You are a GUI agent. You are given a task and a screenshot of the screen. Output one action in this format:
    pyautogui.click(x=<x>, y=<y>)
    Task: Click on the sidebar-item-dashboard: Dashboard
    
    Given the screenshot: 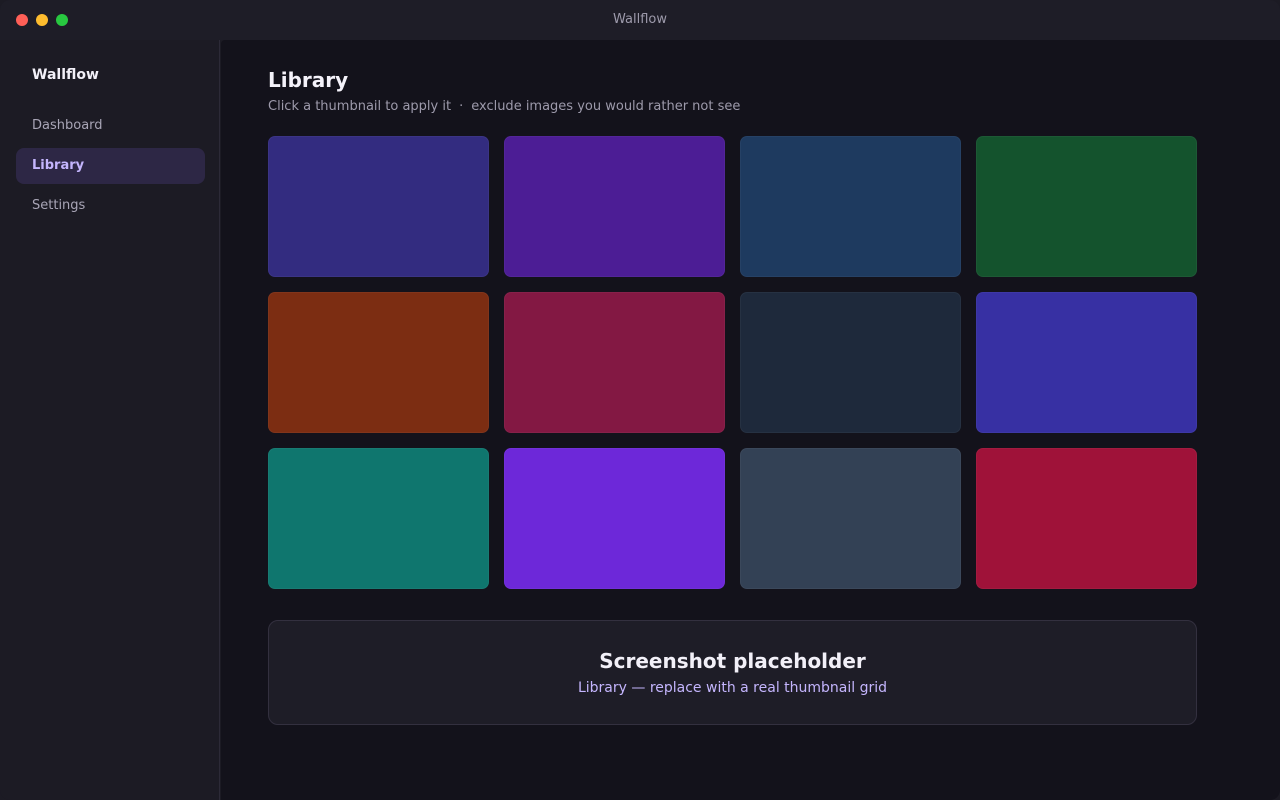 What is the action you would take?
    pyautogui.click(x=110, y=126)
    